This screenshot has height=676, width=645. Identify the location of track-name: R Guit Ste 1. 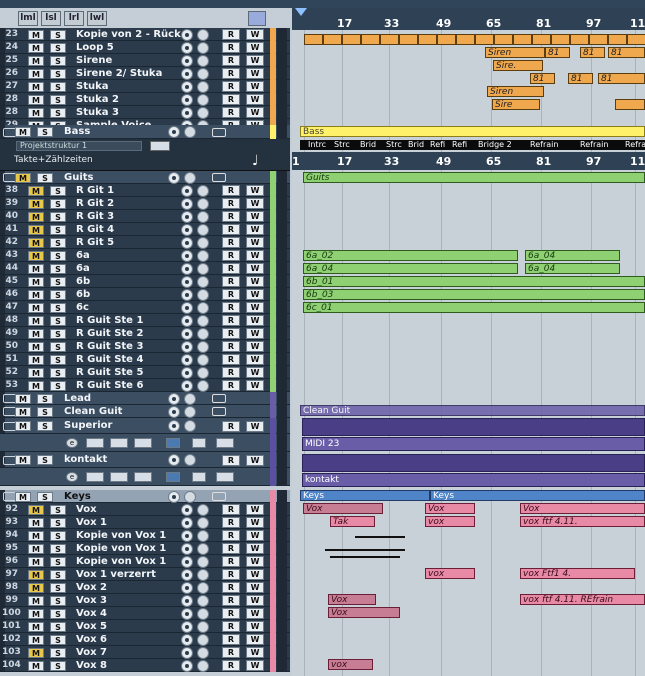
(109, 320).